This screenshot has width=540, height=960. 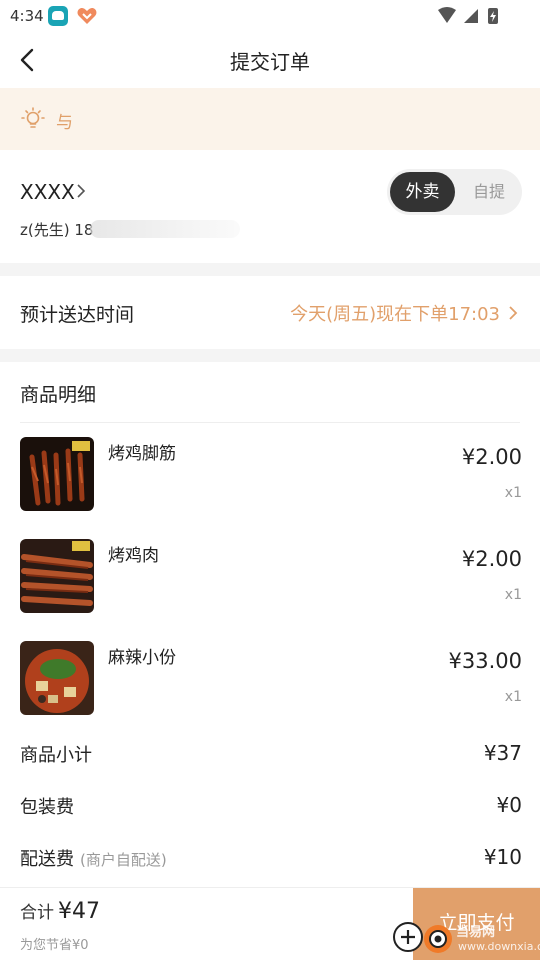 I want to click on status-bar: 4:34, so click(x=270, y=16).